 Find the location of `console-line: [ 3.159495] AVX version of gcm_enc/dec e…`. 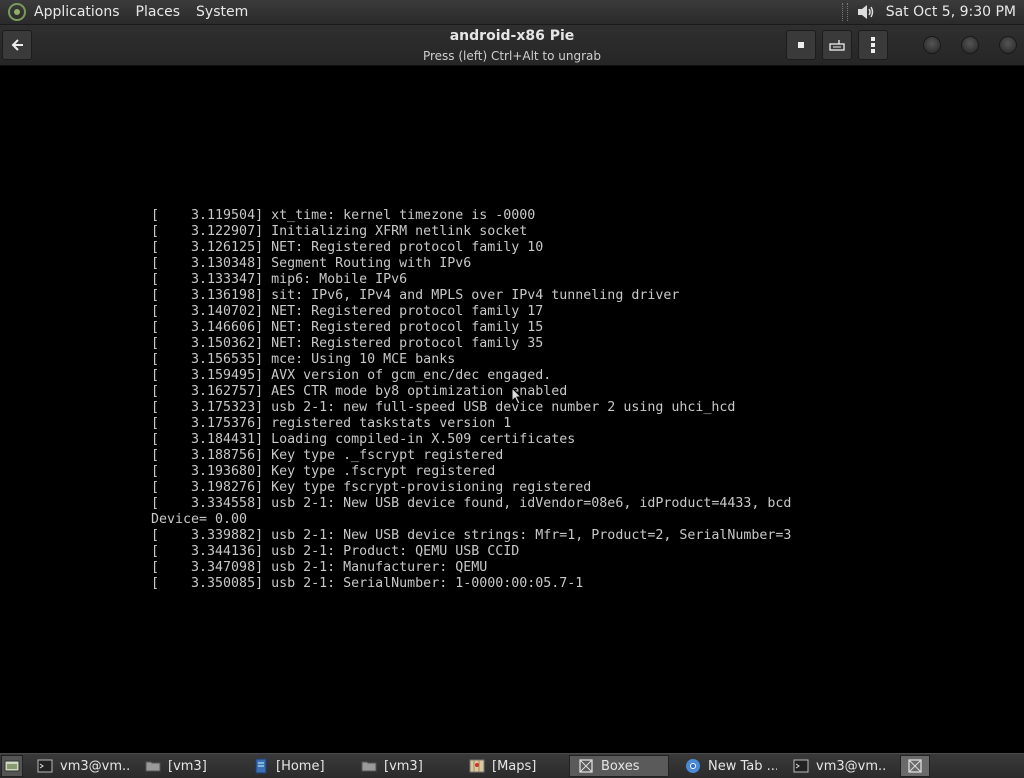

console-line: [ 3.159495] AVX version of gcm_enc/dec e… is located at coordinates (351, 375).